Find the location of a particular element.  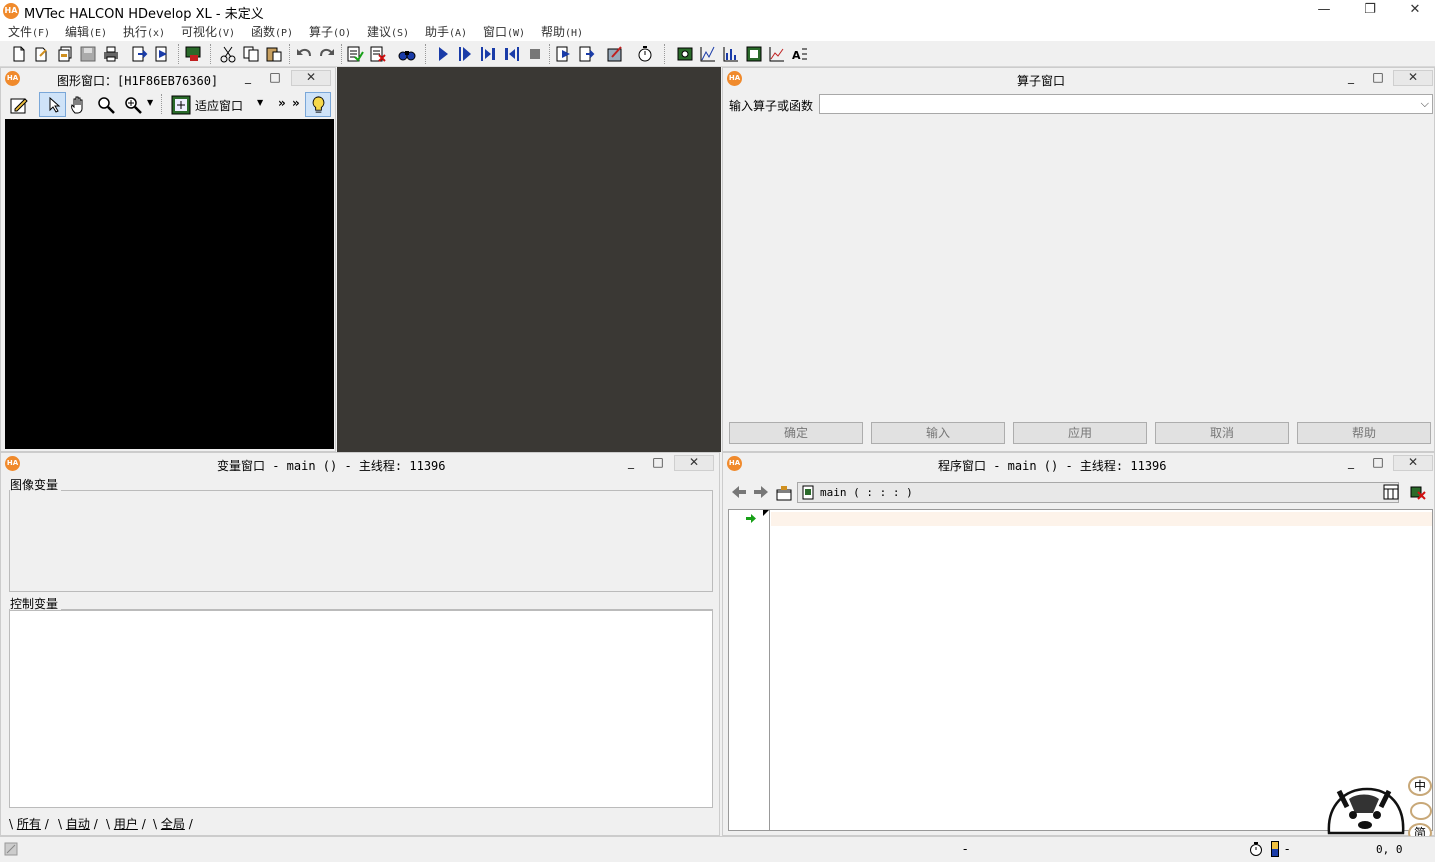

open-recent-icon is located at coordinates (65, 54).